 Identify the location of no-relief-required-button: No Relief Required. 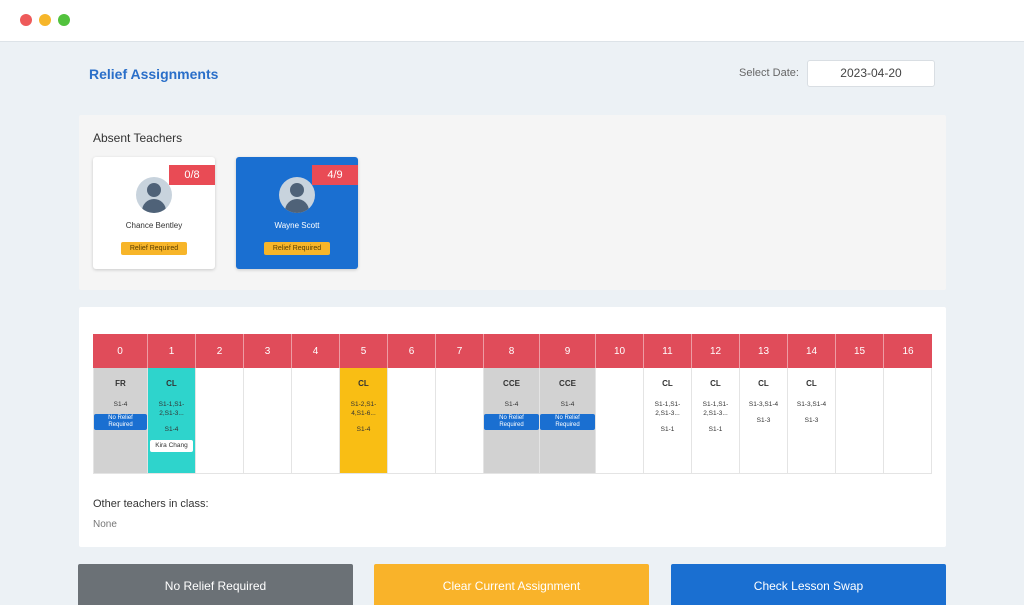
(215, 584).